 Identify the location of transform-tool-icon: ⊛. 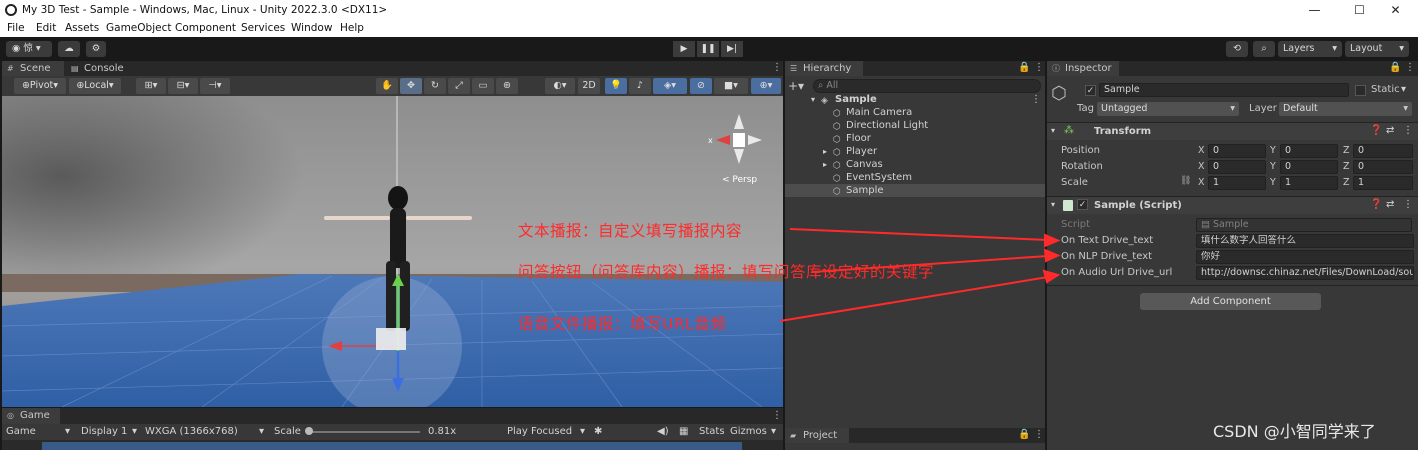
(507, 86).